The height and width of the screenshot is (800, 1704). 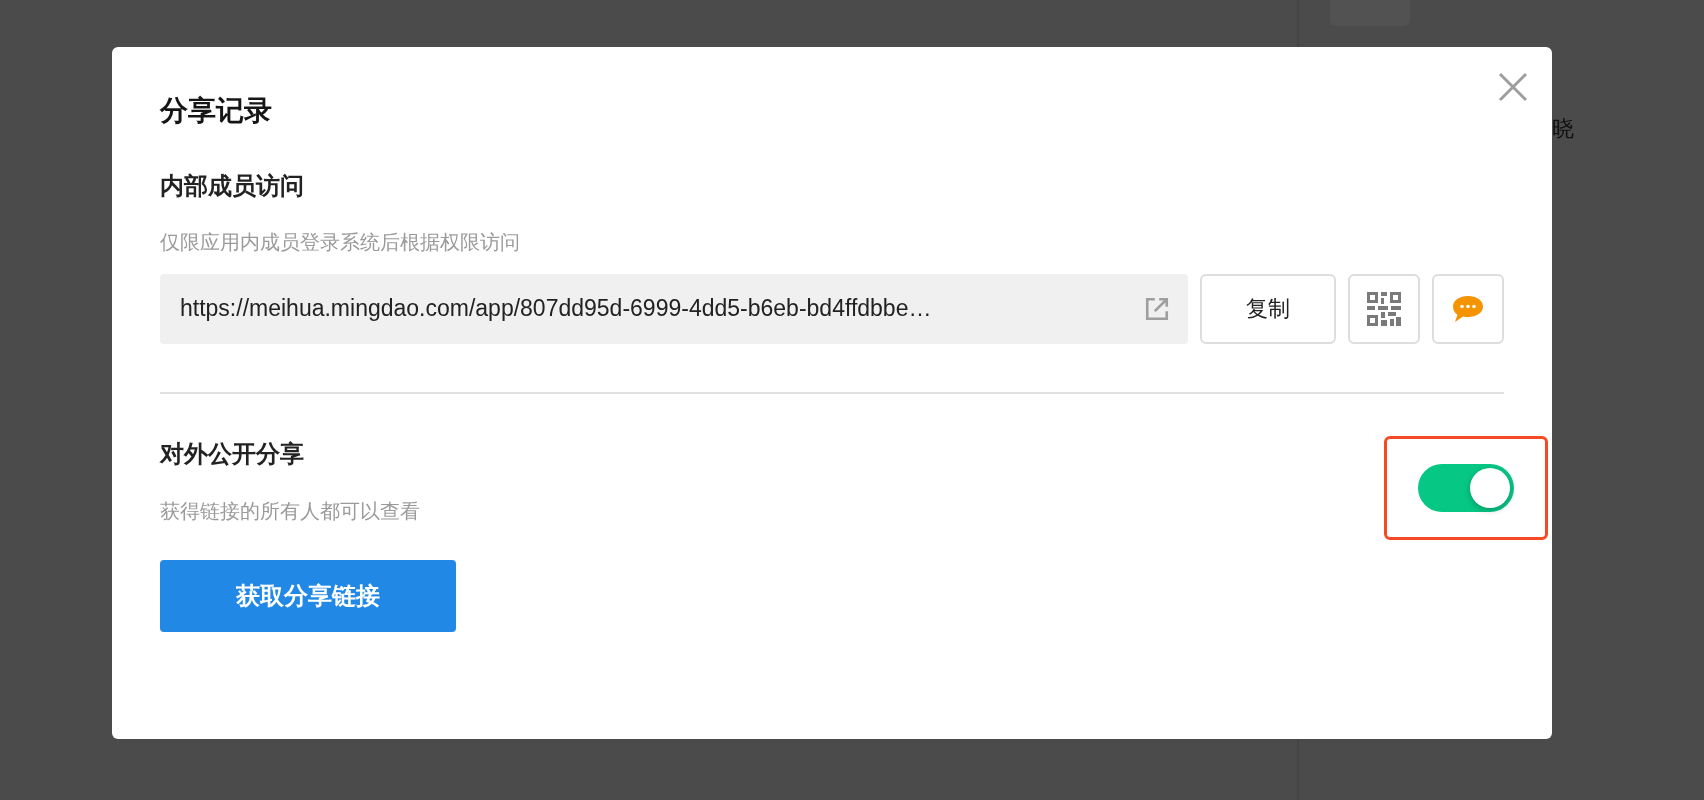 I want to click on share-toggle, so click(x=1466, y=487).